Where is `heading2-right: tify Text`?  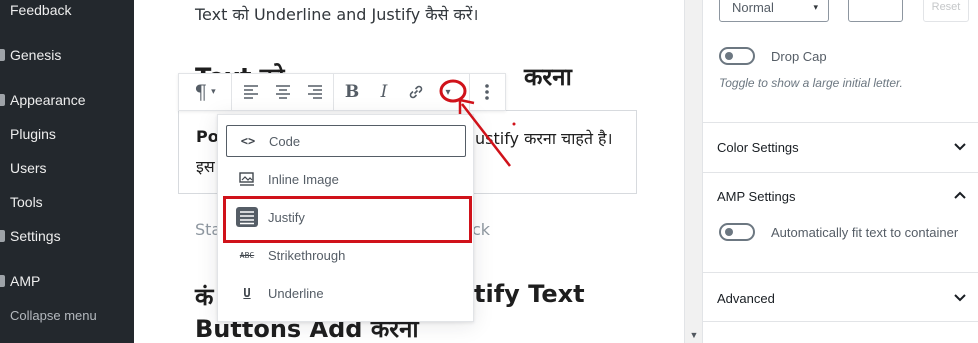 heading2-right: tify Text is located at coordinates (529, 294).